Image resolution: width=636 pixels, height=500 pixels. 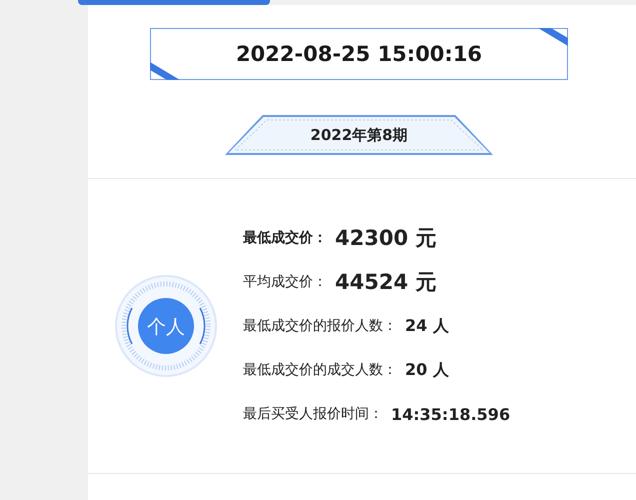 I want to click on period-label: 2022年第8期, so click(x=359, y=135).